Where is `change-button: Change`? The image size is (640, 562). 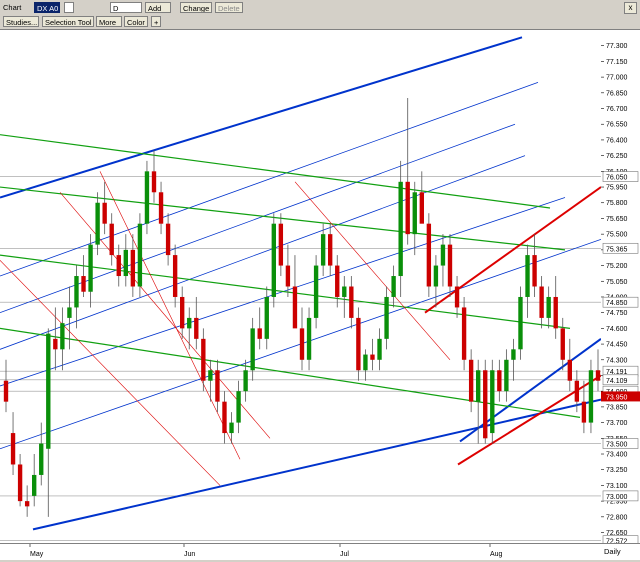 change-button: Change is located at coordinates (196, 7).